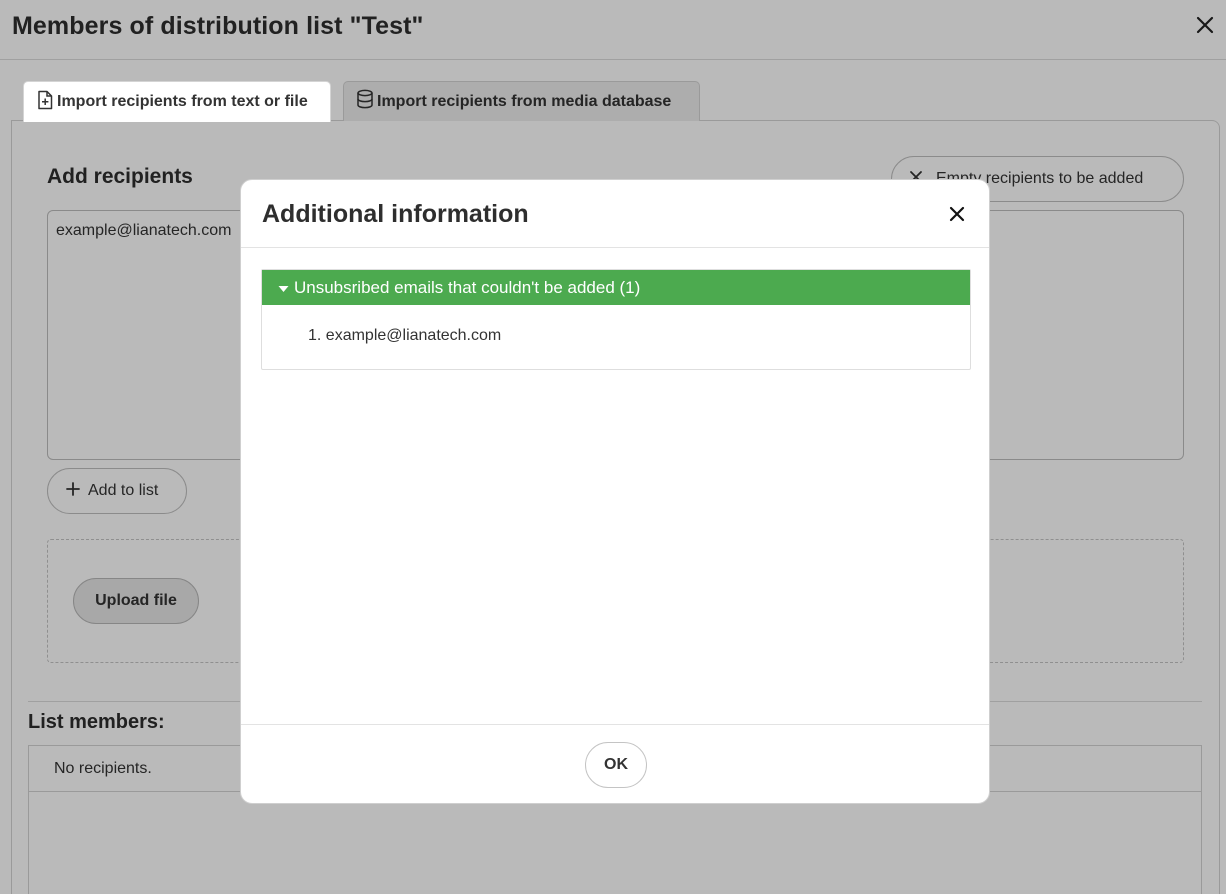 This screenshot has width=1226, height=894. Describe the element at coordinates (286, 288) in the screenshot. I see `caret-down-icon` at that location.